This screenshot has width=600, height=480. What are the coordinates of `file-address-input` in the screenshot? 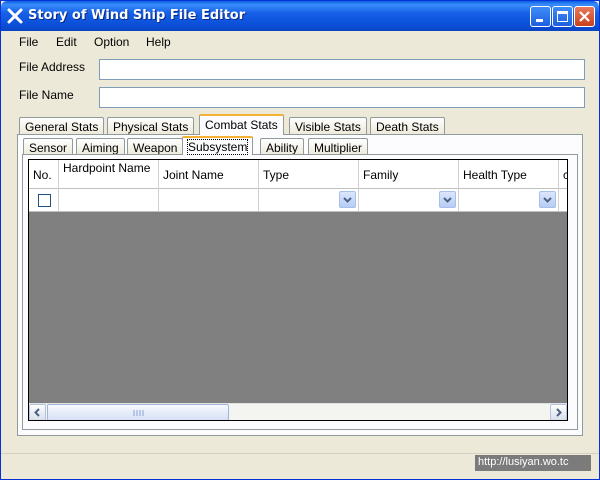 It's located at (342, 69).